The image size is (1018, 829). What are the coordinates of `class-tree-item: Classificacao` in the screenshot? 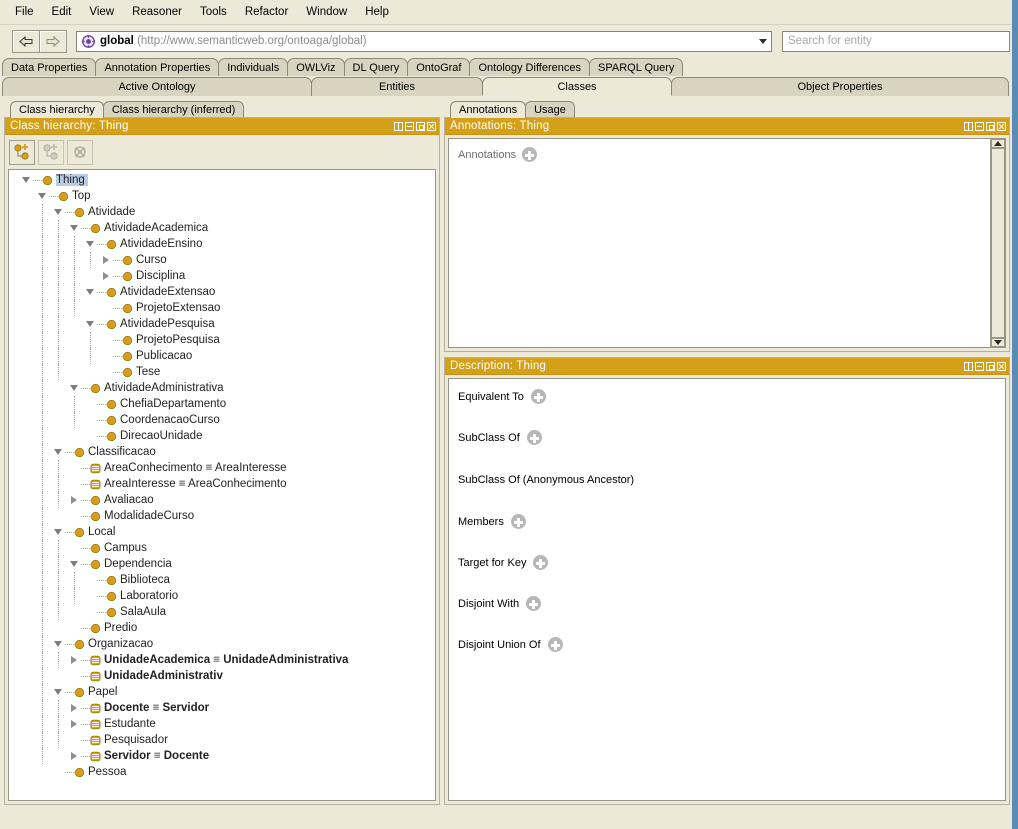 It's located at (222, 452).